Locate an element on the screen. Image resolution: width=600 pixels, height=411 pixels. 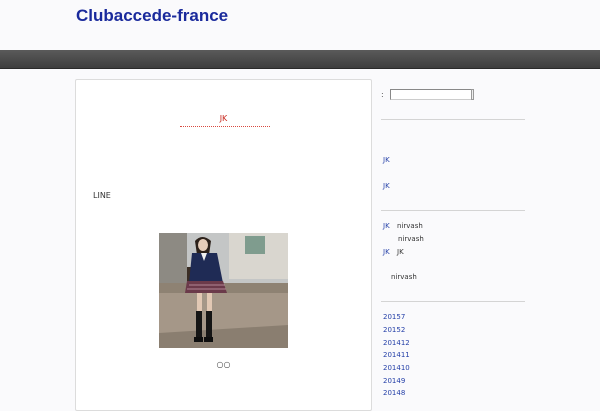
post-image-illustration is located at coordinates (223, 290).